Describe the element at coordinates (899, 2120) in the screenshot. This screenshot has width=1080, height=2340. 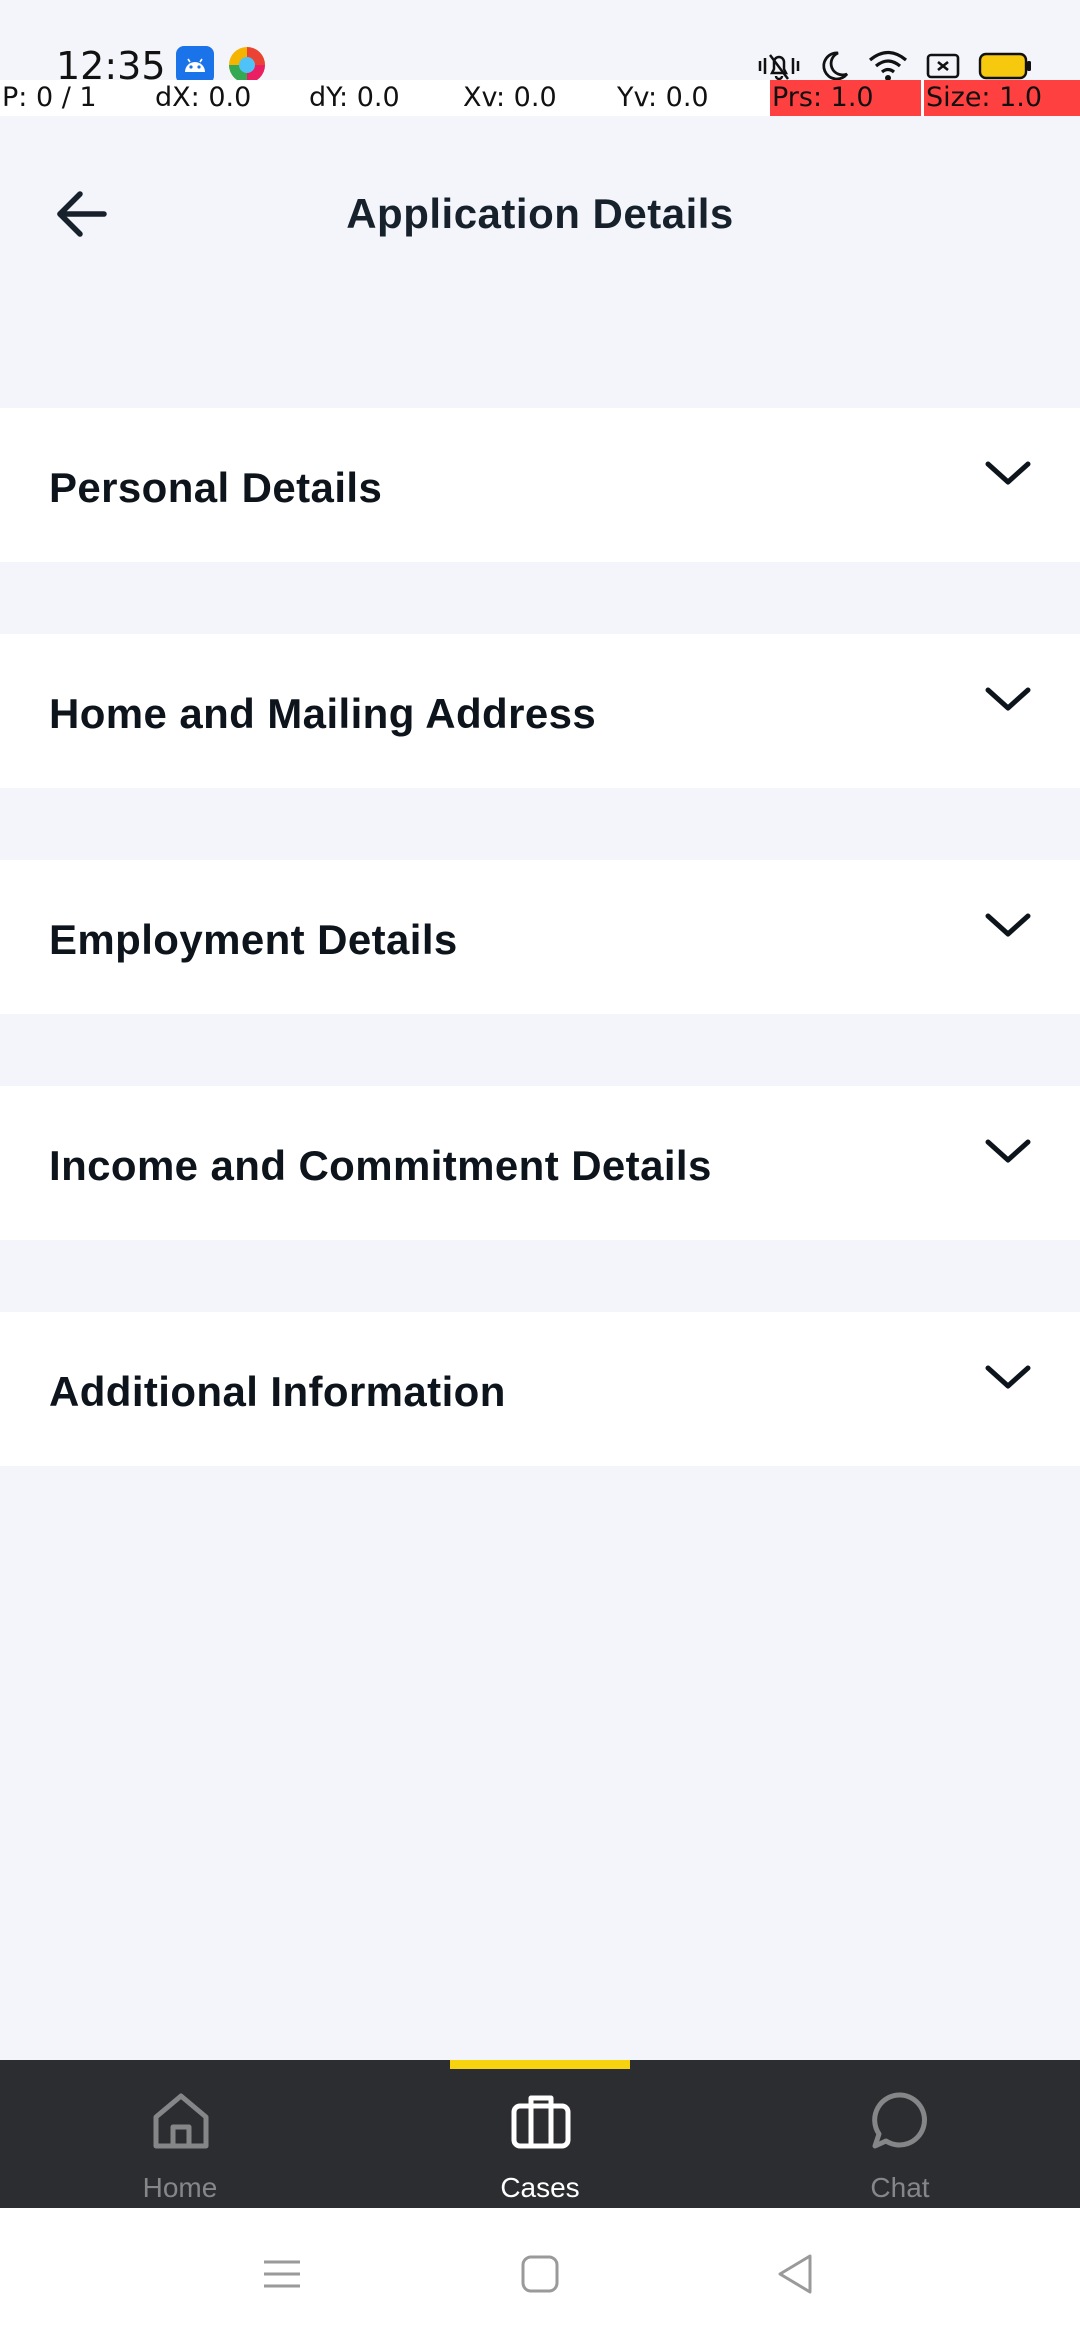
I see `chat-bubble-icon` at that location.